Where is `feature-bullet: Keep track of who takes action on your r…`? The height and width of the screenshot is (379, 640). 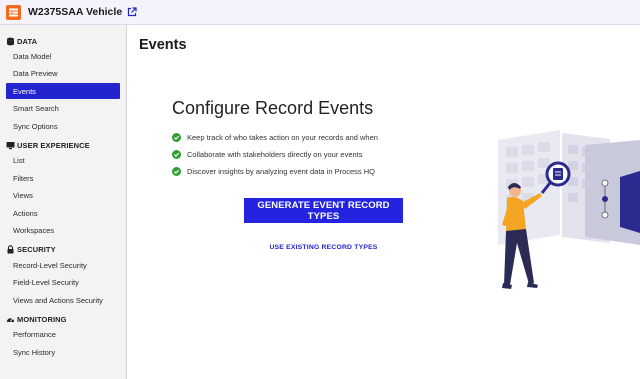
feature-bullet: Keep track of who takes action on your r… is located at coordinates (275, 137).